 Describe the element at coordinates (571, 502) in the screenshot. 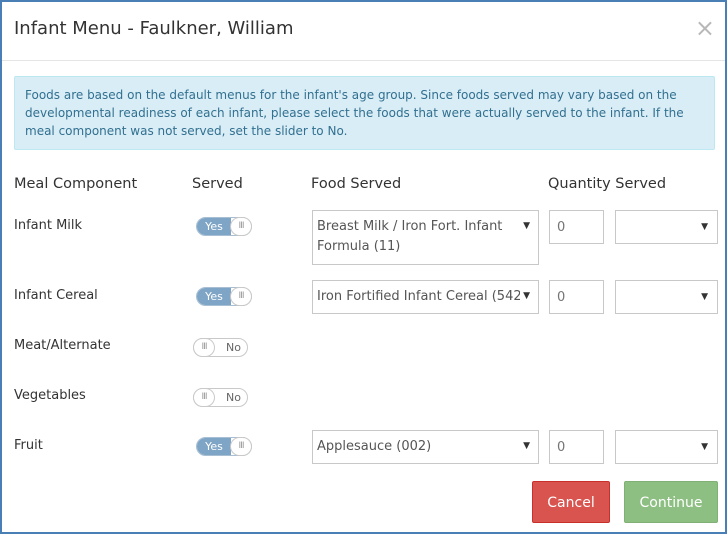

I see `cancel-button: Cancel` at that location.